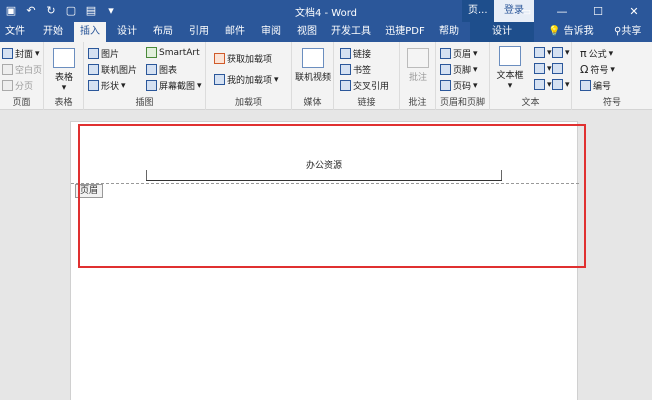 This screenshot has width=652, height=400. Describe the element at coordinates (597, 69) in the screenshot. I see `symbol-button: Ω 符号 ▾` at that location.